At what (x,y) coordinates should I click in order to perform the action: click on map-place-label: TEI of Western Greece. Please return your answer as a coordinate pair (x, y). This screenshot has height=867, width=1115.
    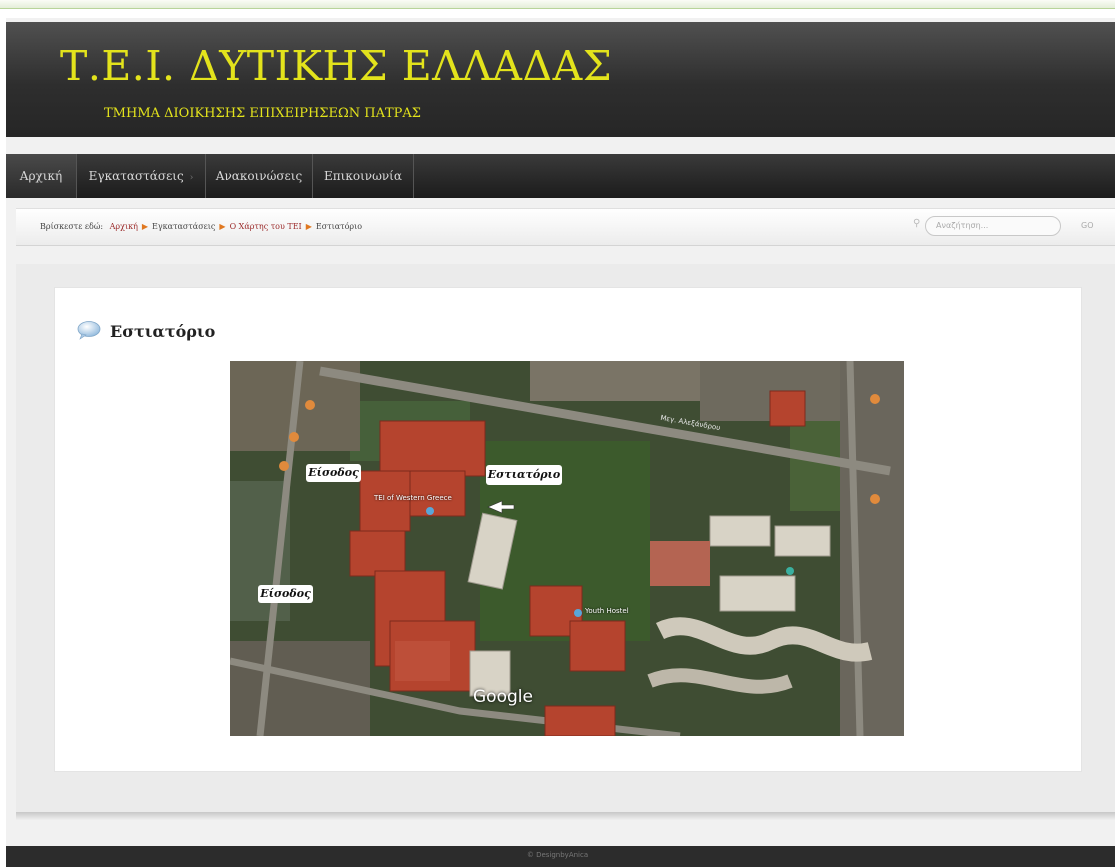
    Looking at the image, I should click on (413, 498).